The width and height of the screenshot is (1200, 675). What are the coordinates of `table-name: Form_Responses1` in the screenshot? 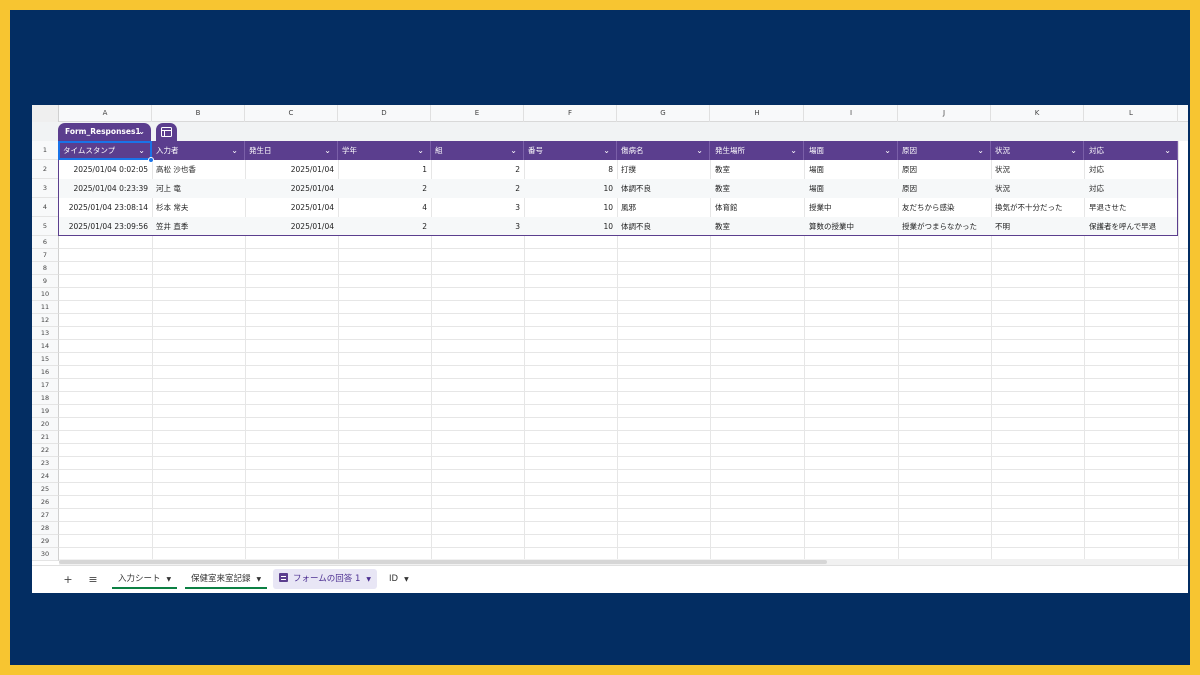 It's located at (103, 131).